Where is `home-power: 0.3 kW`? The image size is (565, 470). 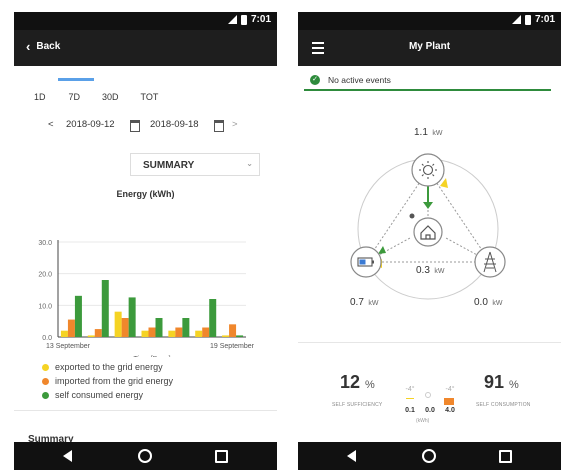
home-power: 0.3 kW is located at coordinates (430, 269).